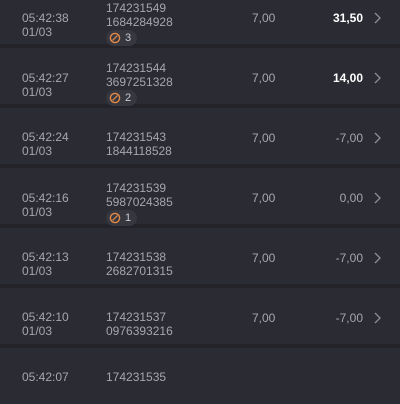 The height and width of the screenshot is (404, 400). I want to click on row-time: 05:42:27, so click(45, 78).